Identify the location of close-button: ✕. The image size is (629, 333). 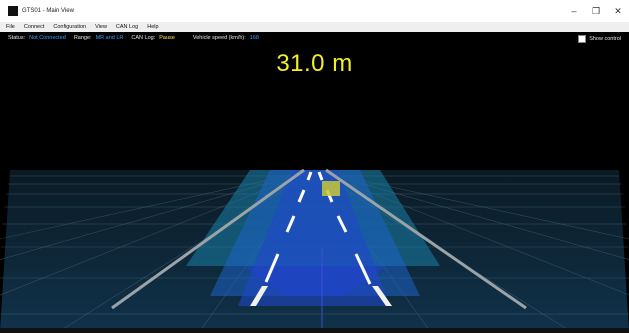
(618, 11).